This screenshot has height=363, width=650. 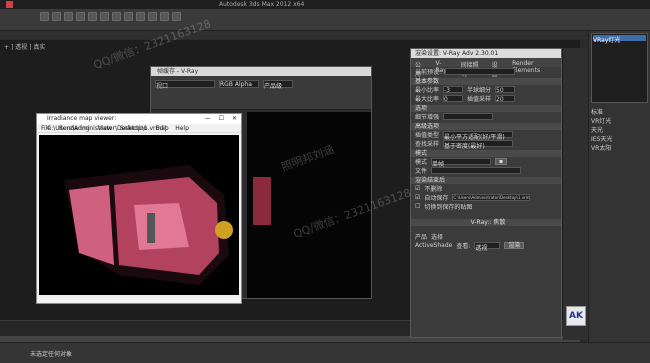 I want to click on view-label: 查看:, so click(x=463, y=246).